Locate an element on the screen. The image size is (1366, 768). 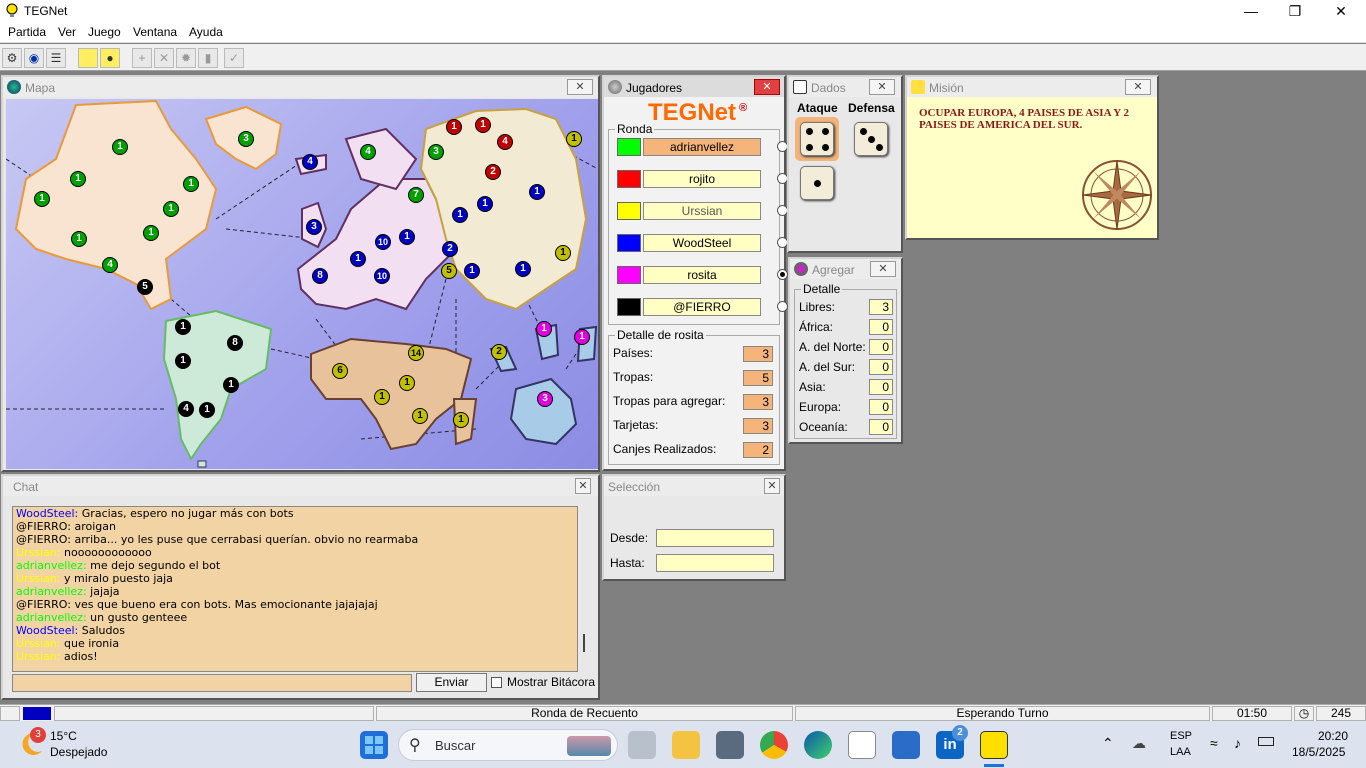
chat-scrollbar is located at coordinates (584, 643).